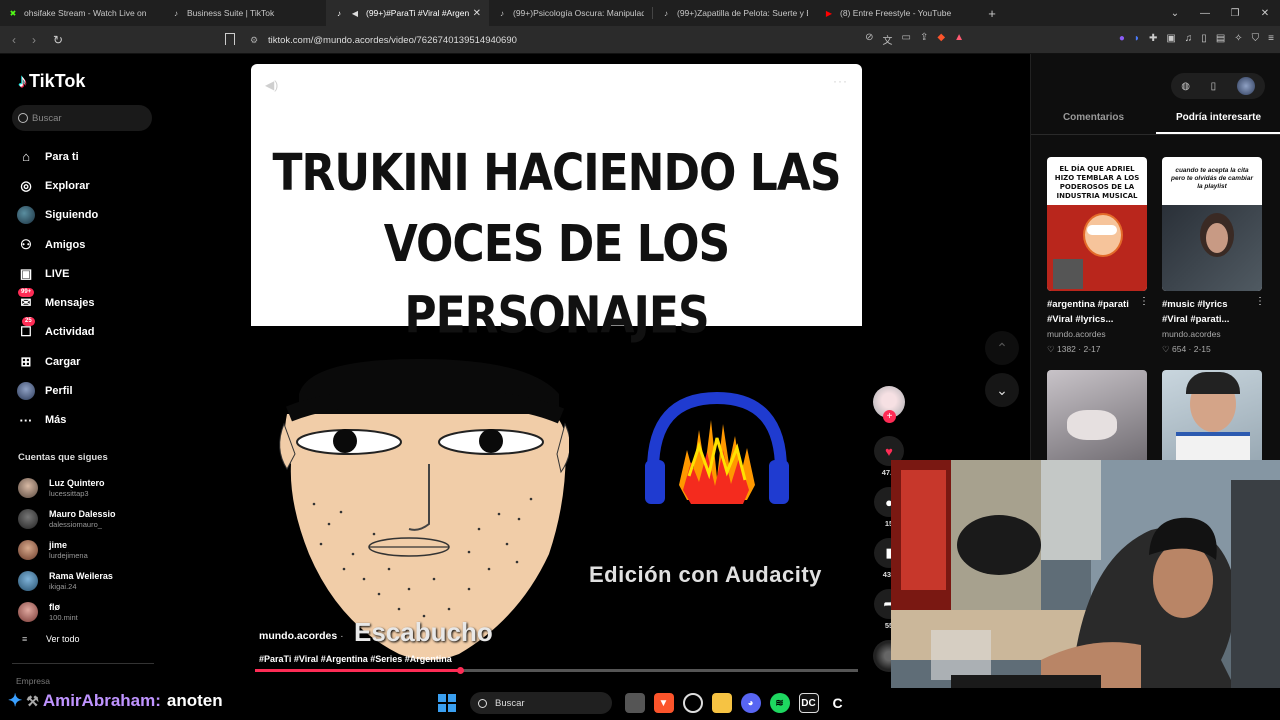  I want to click on avatar, so click(1245, 86).